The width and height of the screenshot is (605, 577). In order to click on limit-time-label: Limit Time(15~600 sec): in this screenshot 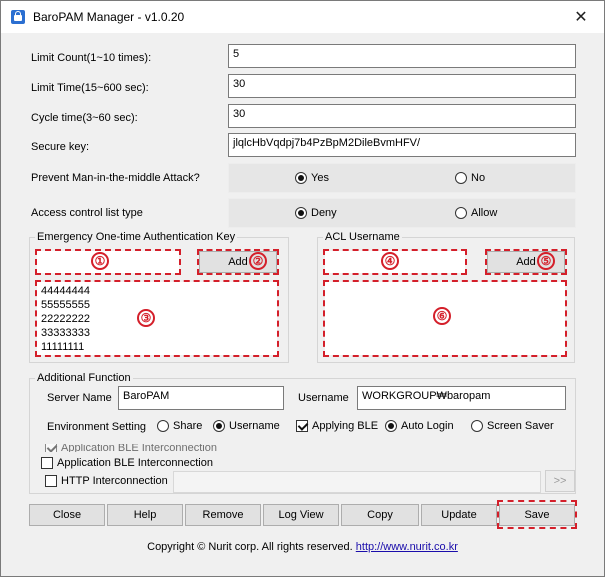, I will do `click(90, 88)`.